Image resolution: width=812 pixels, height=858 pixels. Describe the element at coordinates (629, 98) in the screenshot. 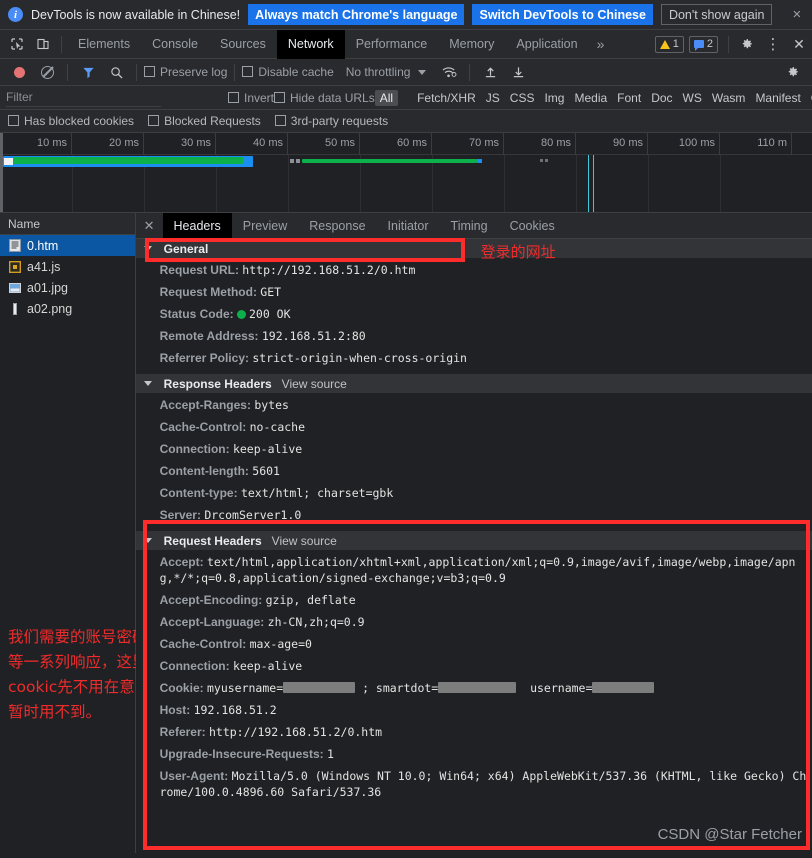

I see `filter-type-font: Font` at that location.